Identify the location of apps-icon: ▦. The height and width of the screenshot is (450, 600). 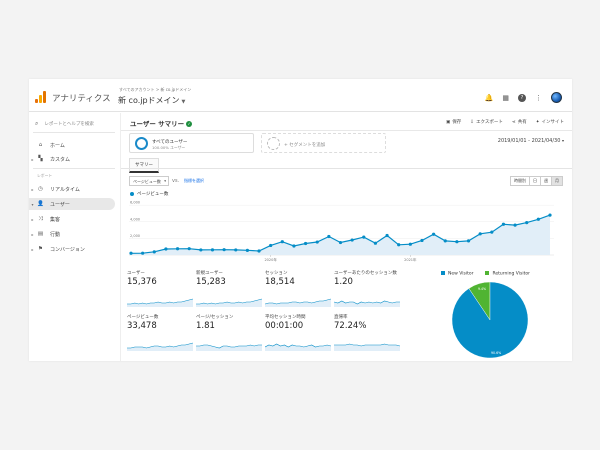
(505, 98).